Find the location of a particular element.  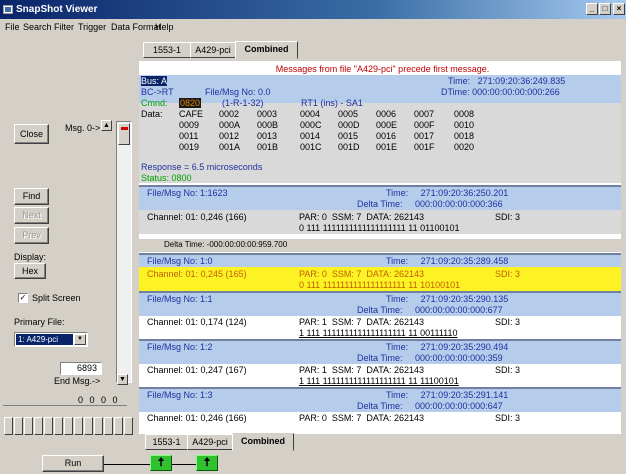

data-word: 0014 is located at coordinates (310, 136).